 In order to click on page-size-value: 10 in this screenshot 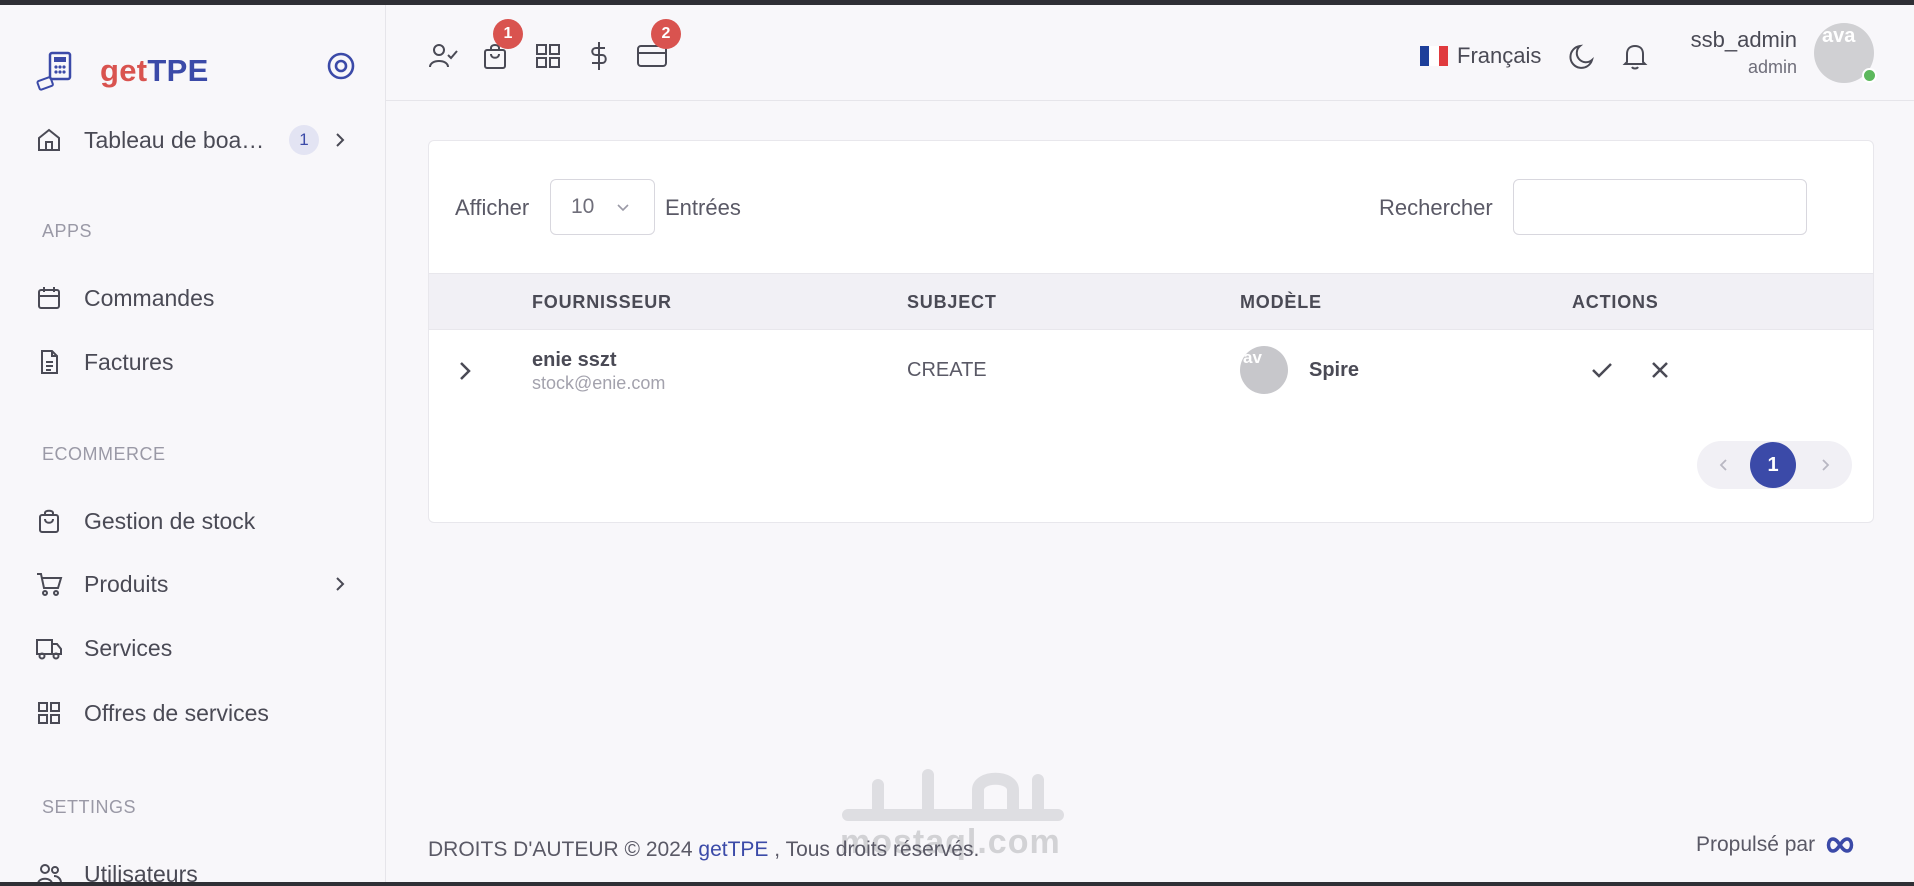, I will do `click(583, 206)`.